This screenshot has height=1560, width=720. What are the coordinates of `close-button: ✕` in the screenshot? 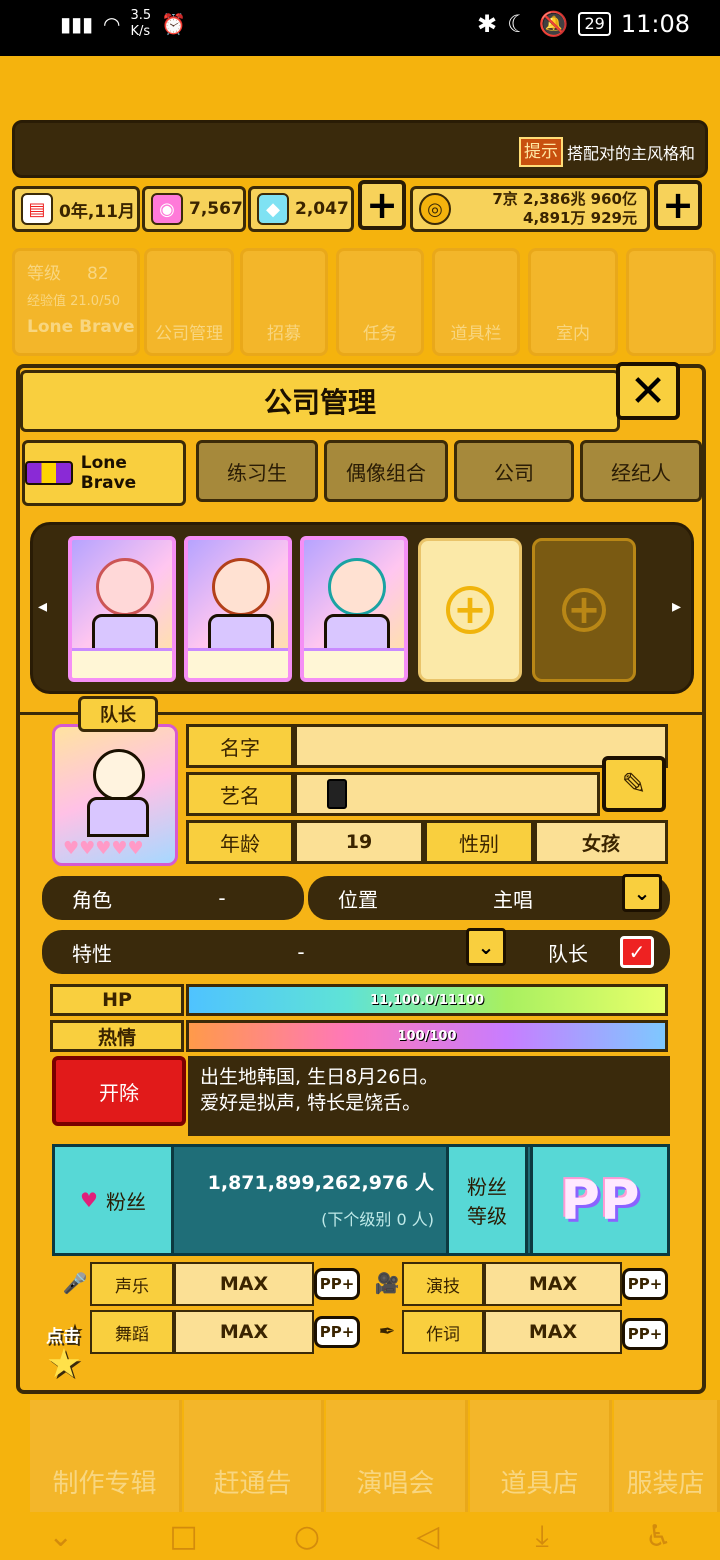 It's located at (648, 391).